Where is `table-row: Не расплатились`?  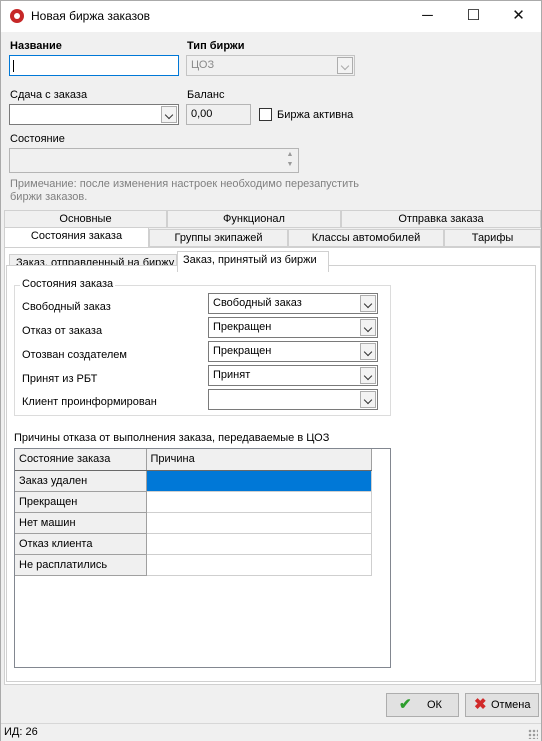 table-row: Не расплатились is located at coordinates (193, 565).